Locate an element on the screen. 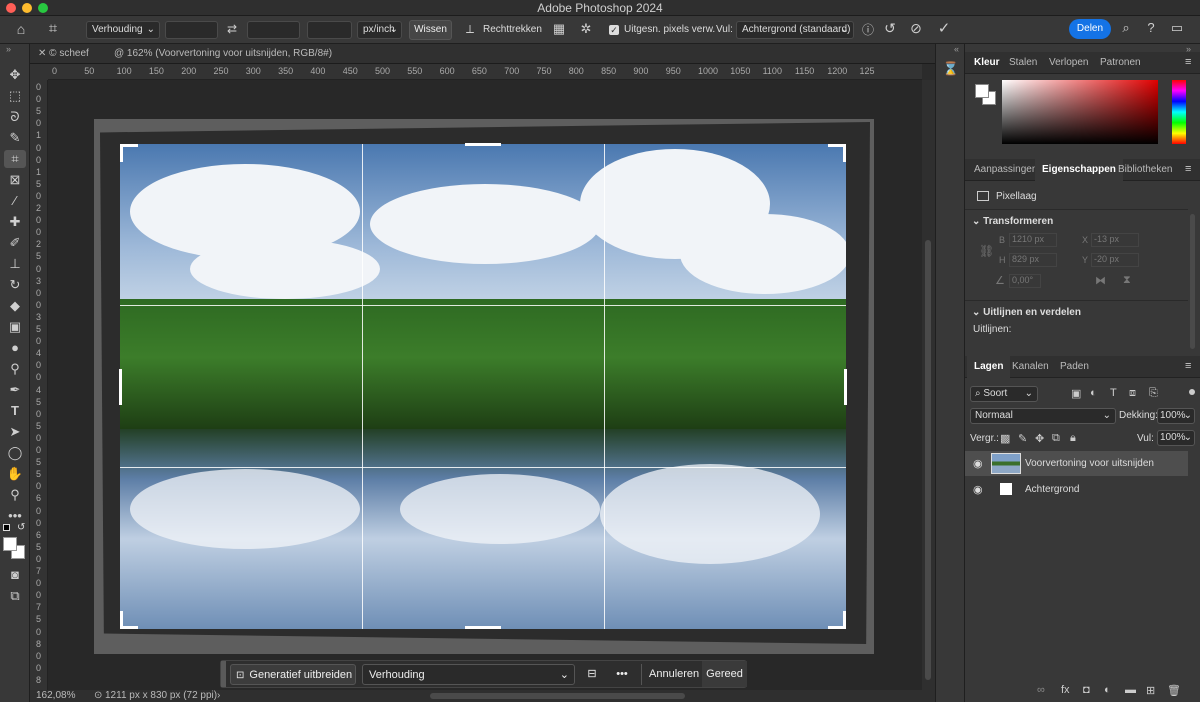 Image resolution: width=1200 pixels, height=702 pixels. brush-tool-icon: ✐ is located at coordinates (15, 243).